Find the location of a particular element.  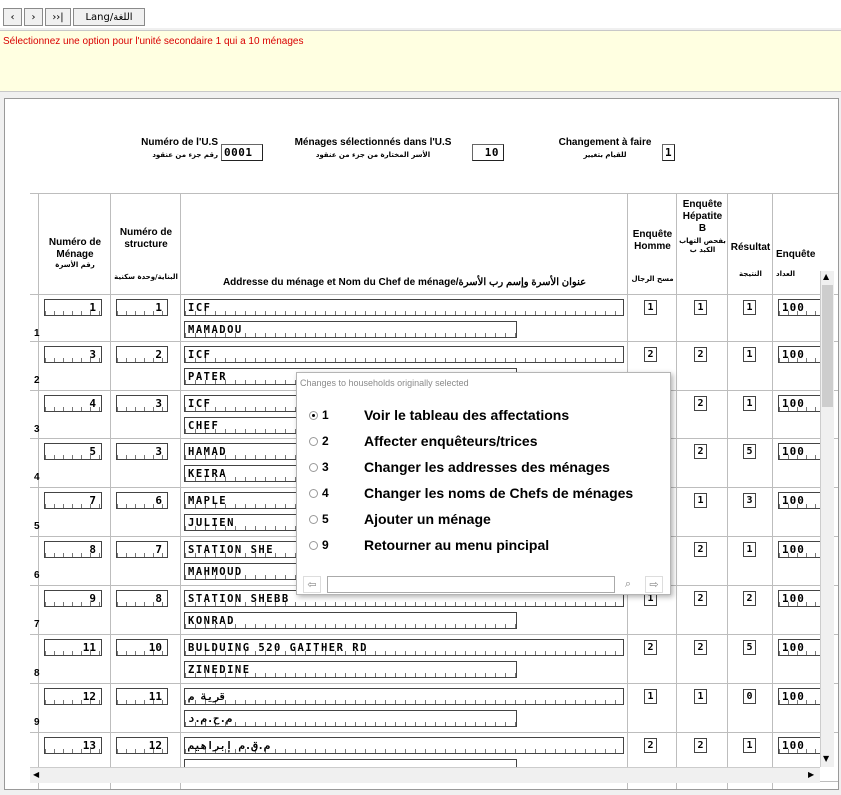

menage-number-field: 11 is located at coordinates (73, 647).